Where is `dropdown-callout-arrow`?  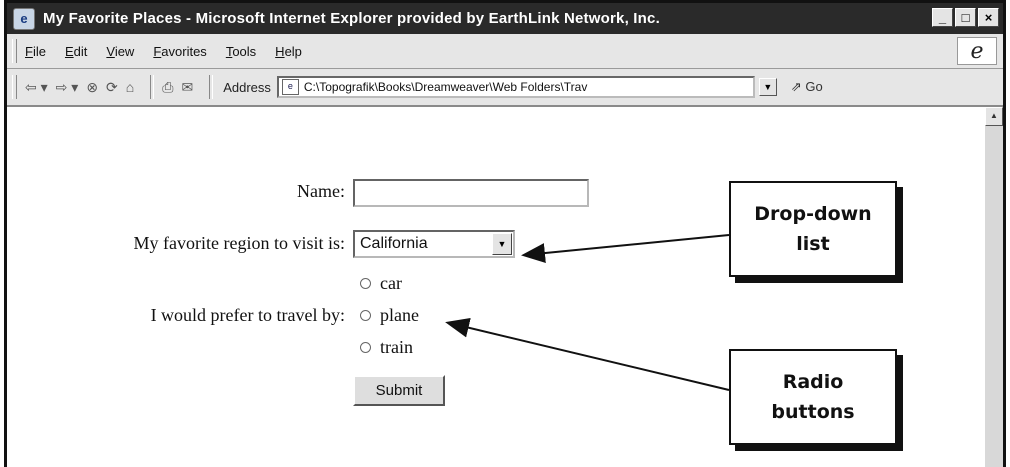 dropdown-callout-arrow is located at coordinates (625, 249).